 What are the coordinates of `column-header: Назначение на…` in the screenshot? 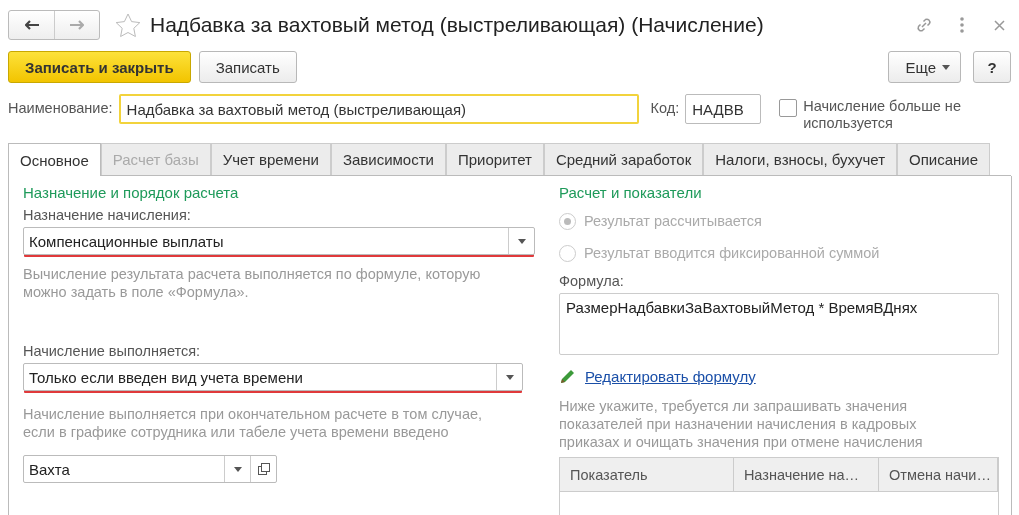 It's located at (806, 474).